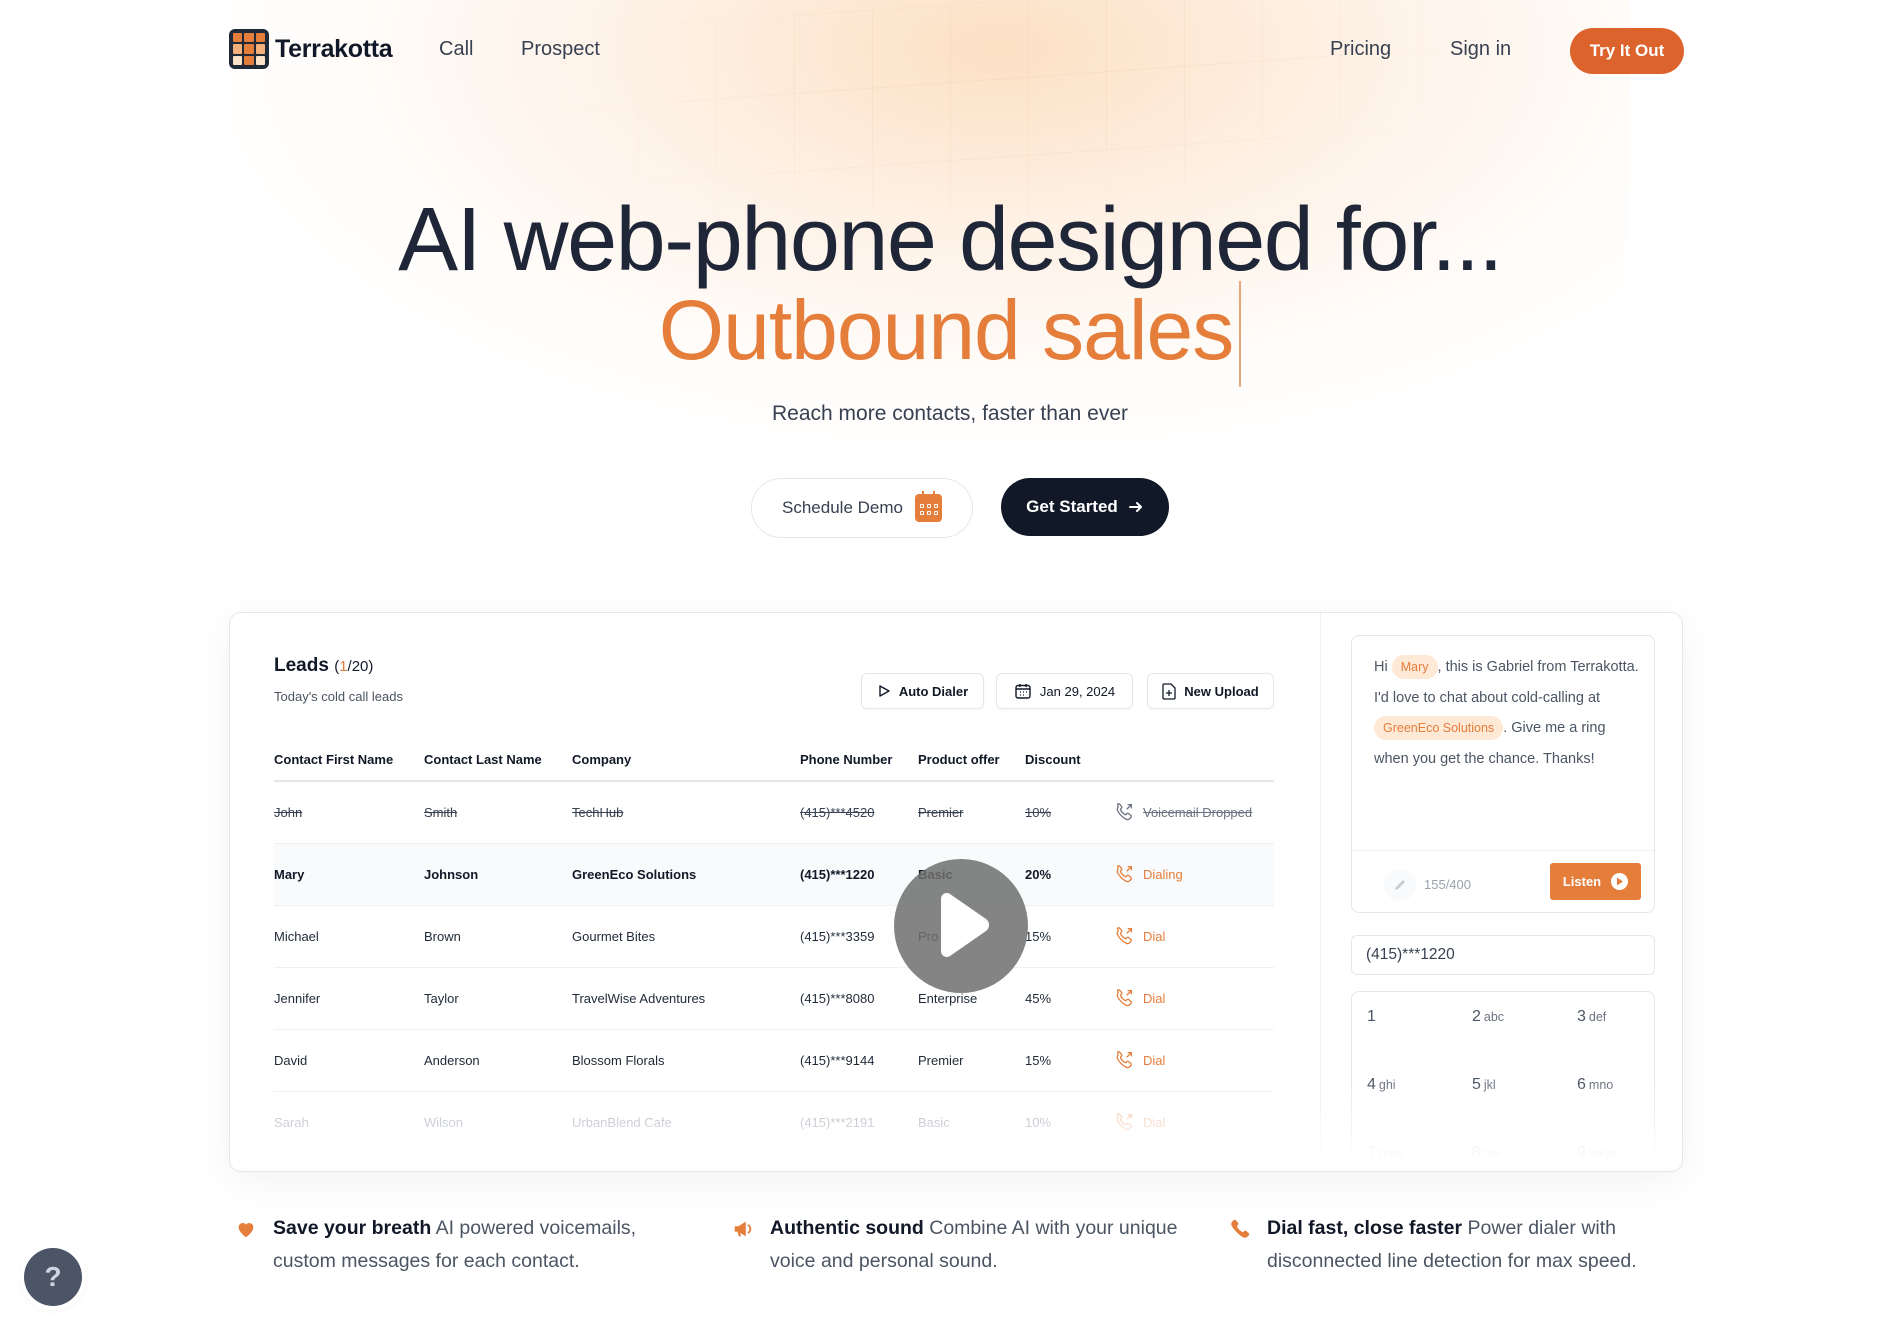 The height and width of the screenshot is (1321, 1900). What do you see at coordinates (1383, 667) in the screenshot?
I see `message-text-segment: Hi` at bounding box center [1383, 667].